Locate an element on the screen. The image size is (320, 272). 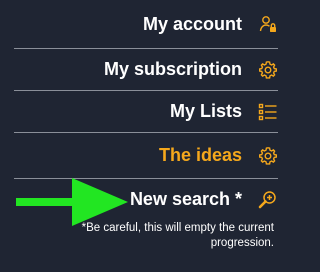
pointer-arrow is located at coordinates (72, 202).